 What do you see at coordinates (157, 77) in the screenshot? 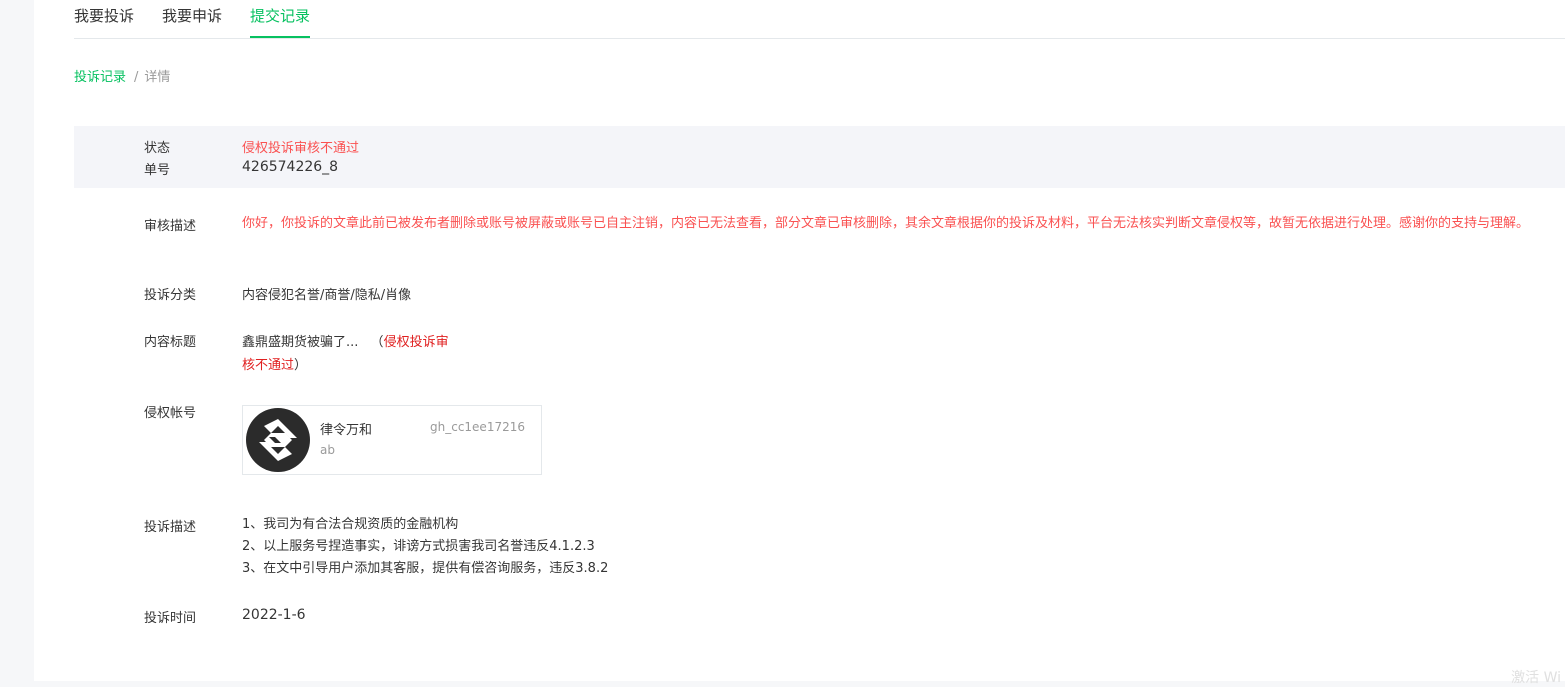
I see `breadcrumb-current: 详情` at bounding box center [157, 77].